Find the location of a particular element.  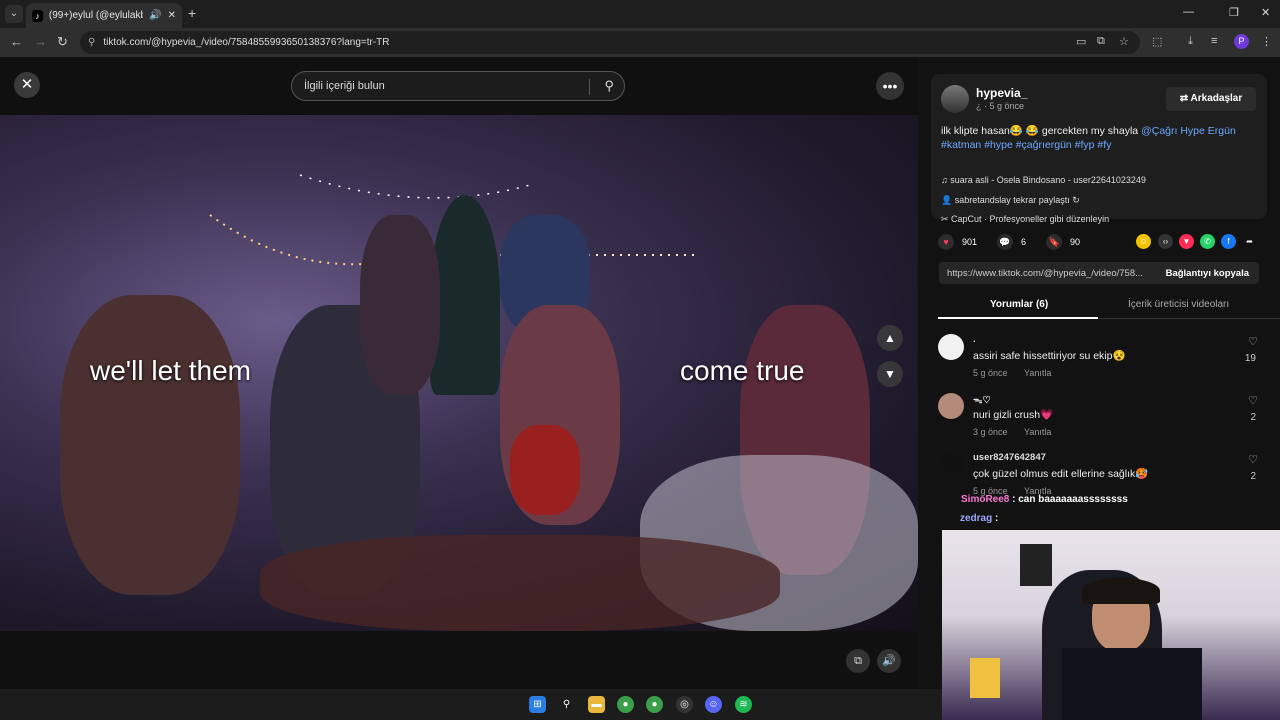

next-video-button: ▼ is located at coordinates (890, 374).